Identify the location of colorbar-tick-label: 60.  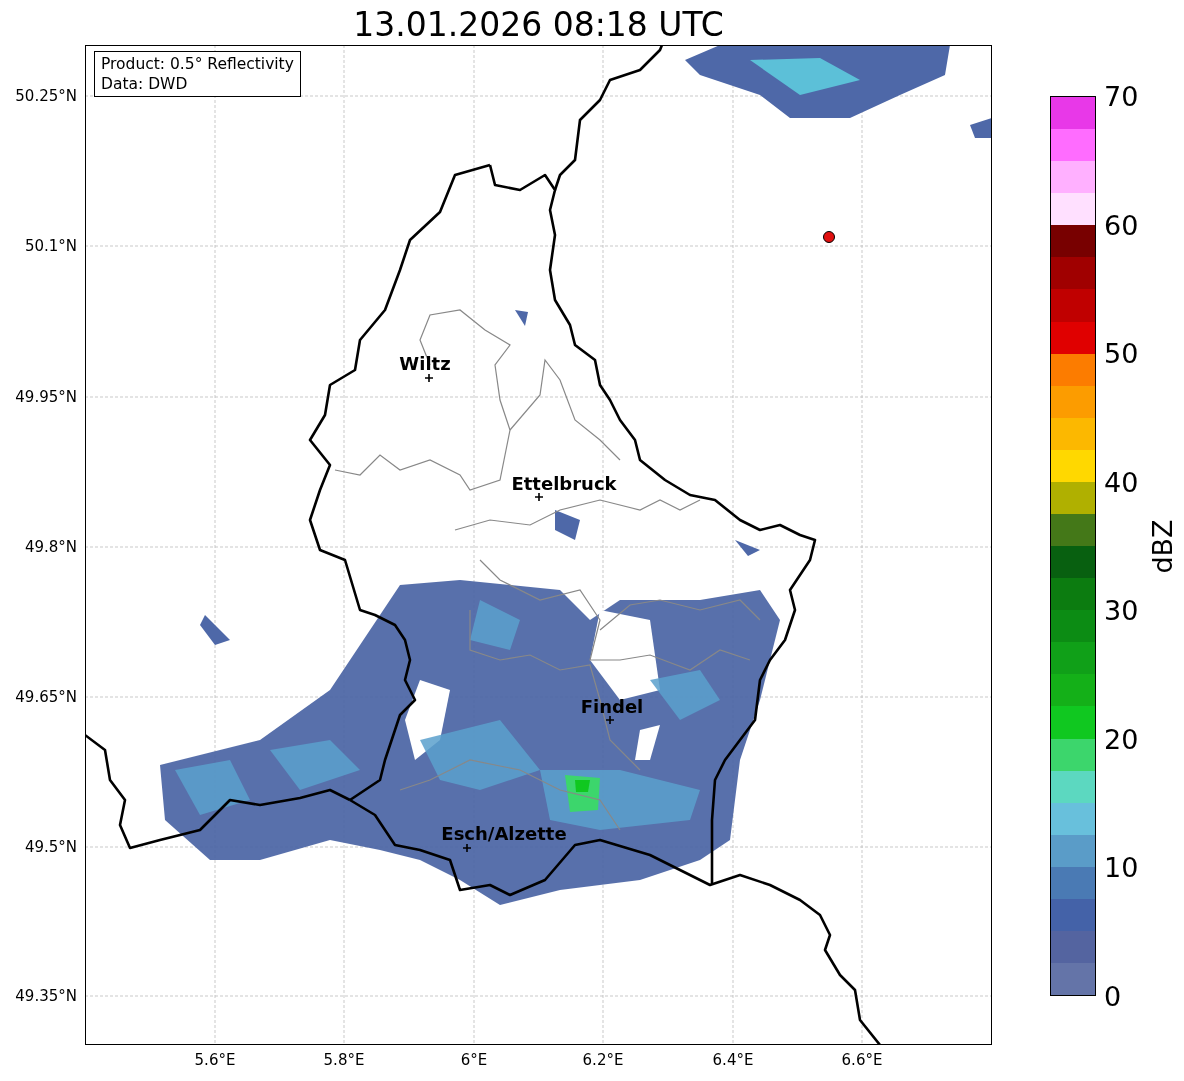
(1121, 225).